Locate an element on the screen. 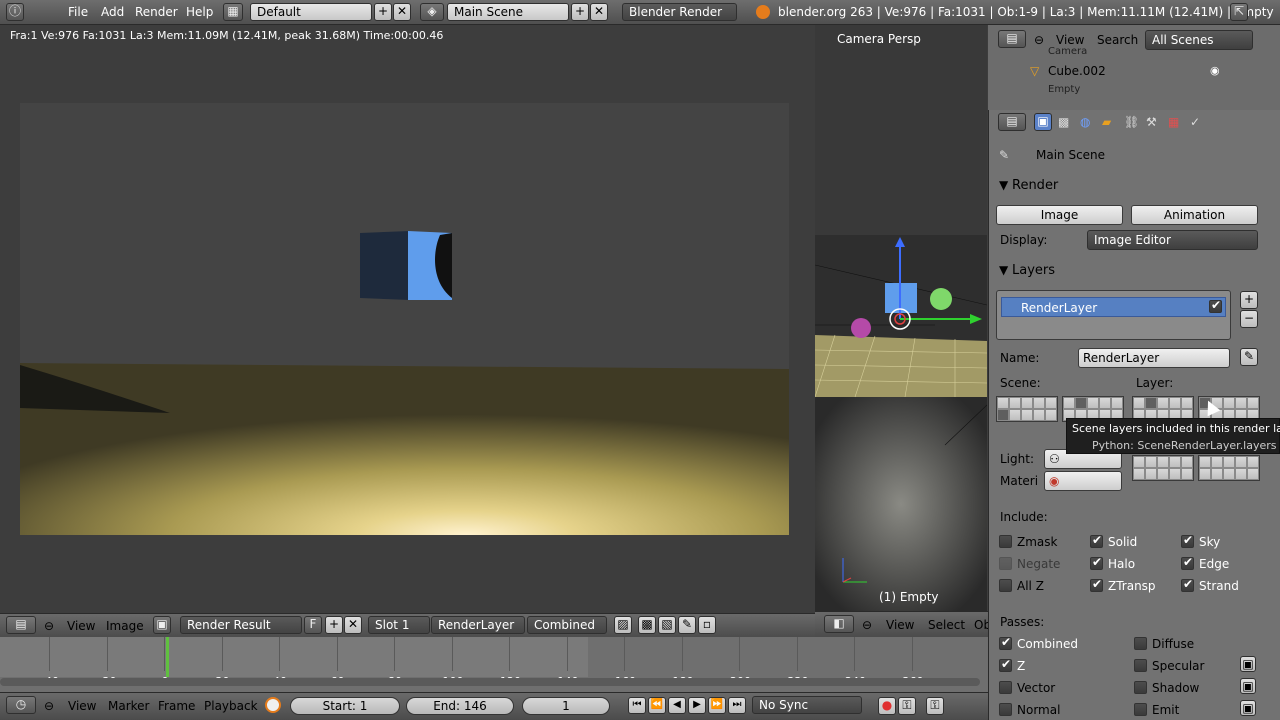 This screenshot has width=1280, height=720. physics-tab-icon: ✓ is located at coordinates (1195, 122).